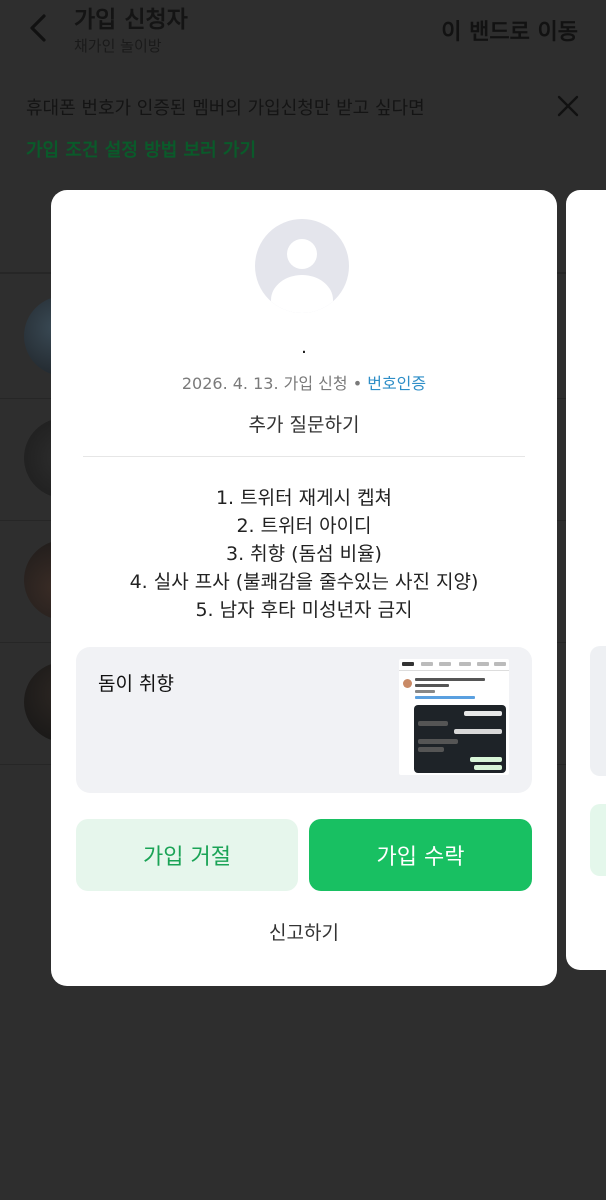 The image size is (606, 1200). I want to click on question-item: 3. 취향 (돔섬 비율), so click(304, 554).